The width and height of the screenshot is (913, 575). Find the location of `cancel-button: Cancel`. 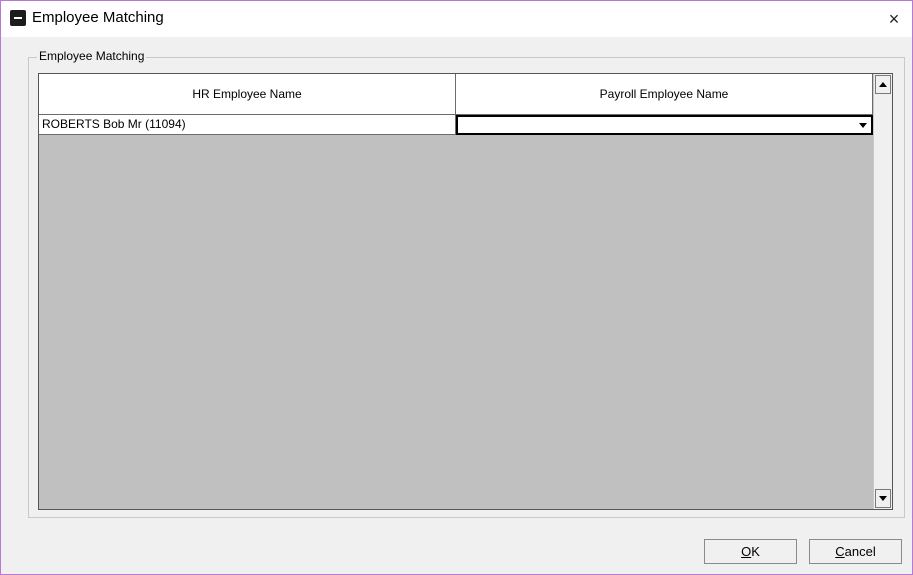

cancel-button: Cancel is located at coordinates (855, 551).